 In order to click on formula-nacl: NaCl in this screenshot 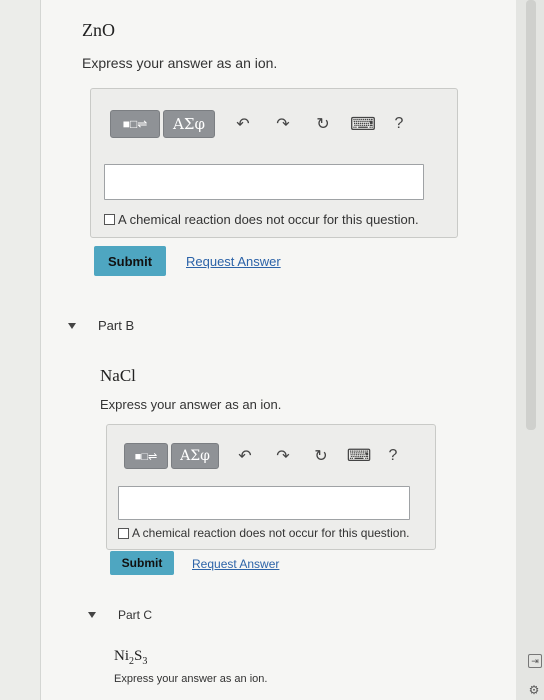, I will do `click(118, 375)`.